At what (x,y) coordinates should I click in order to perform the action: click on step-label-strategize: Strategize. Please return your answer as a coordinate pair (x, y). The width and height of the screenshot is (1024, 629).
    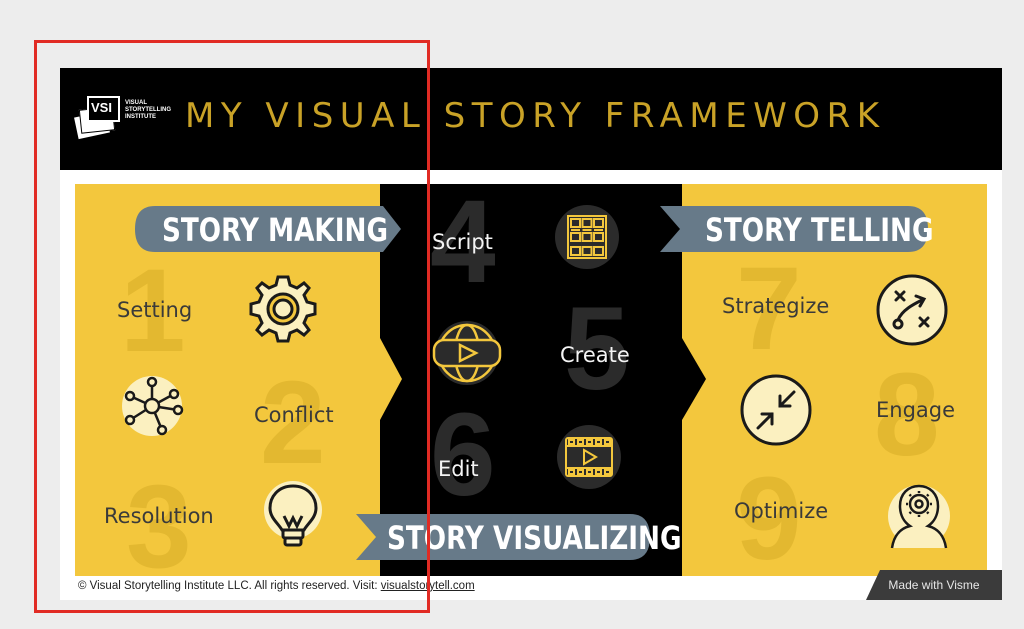
    Looking at the image, I should click on (776, 306).